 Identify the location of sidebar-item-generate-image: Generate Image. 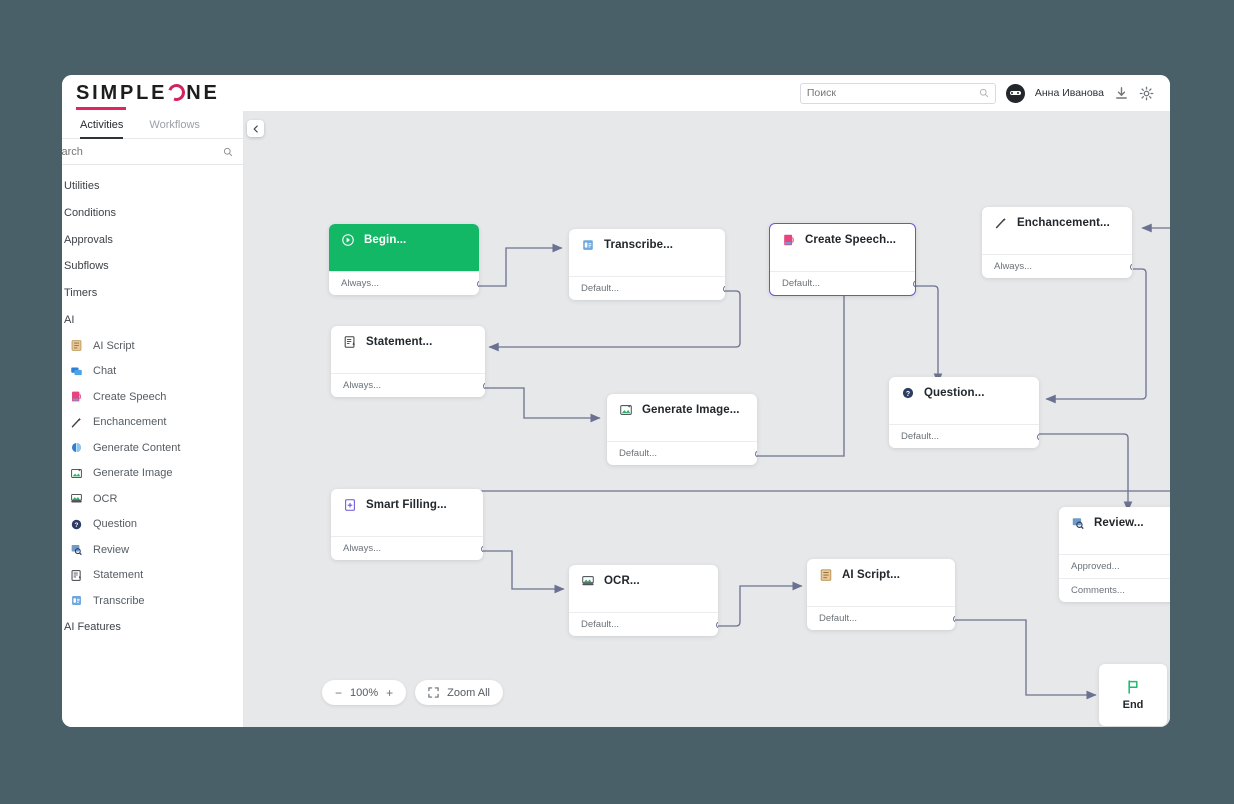
(152, 474).